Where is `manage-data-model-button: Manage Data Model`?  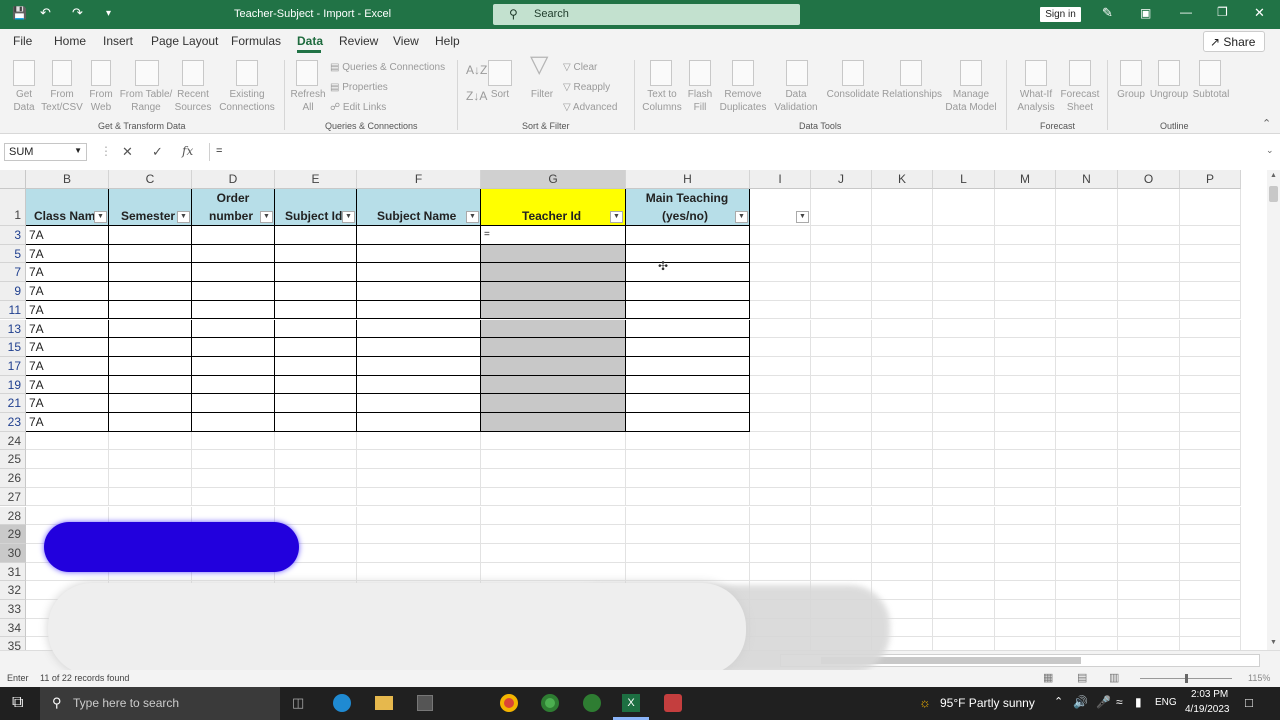
manage-data-model-button: Manage Data Model is located at coordinates (971, 101).